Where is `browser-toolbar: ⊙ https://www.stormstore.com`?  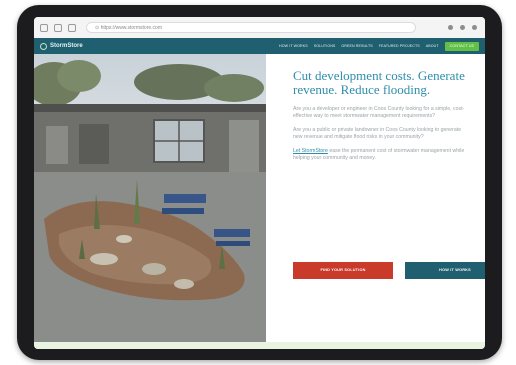 browser-toolbar: ⊙ https://www.stormstore.com is located at coordinates (259, 28).